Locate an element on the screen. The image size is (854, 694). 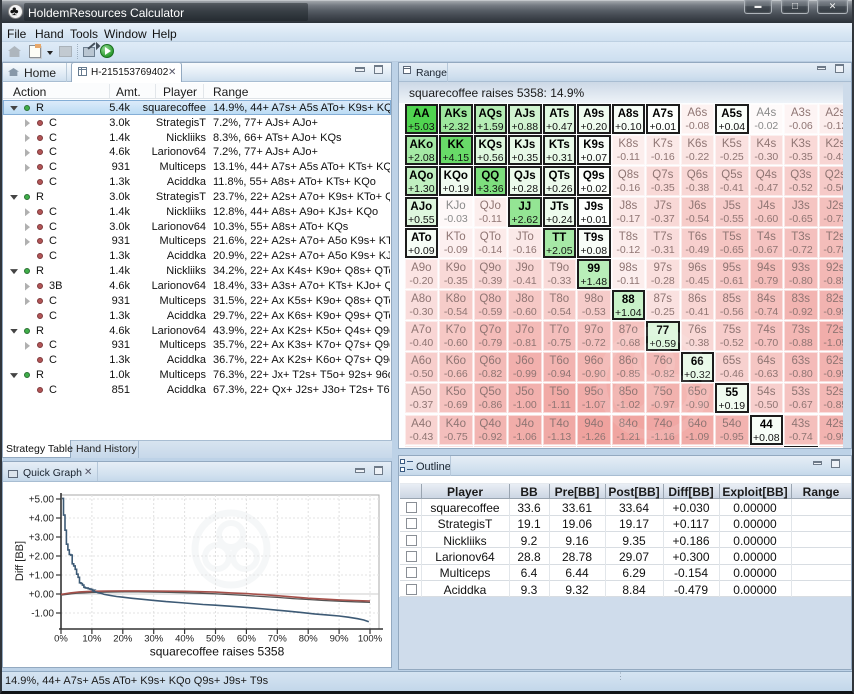
svg-text: Diff [BB] is located at coordinates (20, 561).